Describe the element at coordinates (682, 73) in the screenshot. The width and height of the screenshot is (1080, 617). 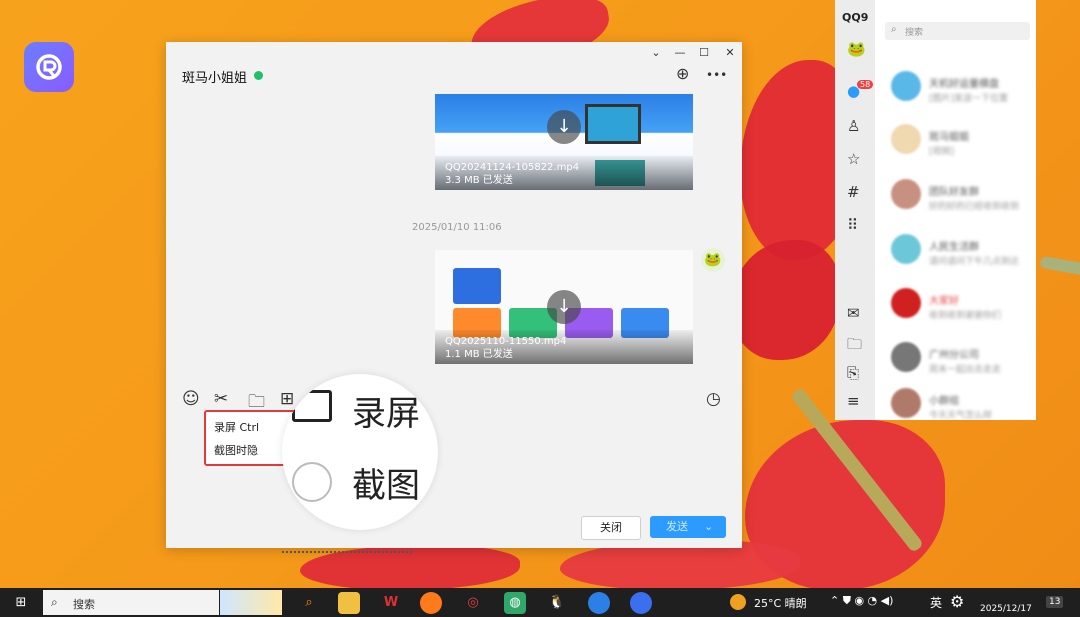
I see `add-icon: ⊕` at that location.